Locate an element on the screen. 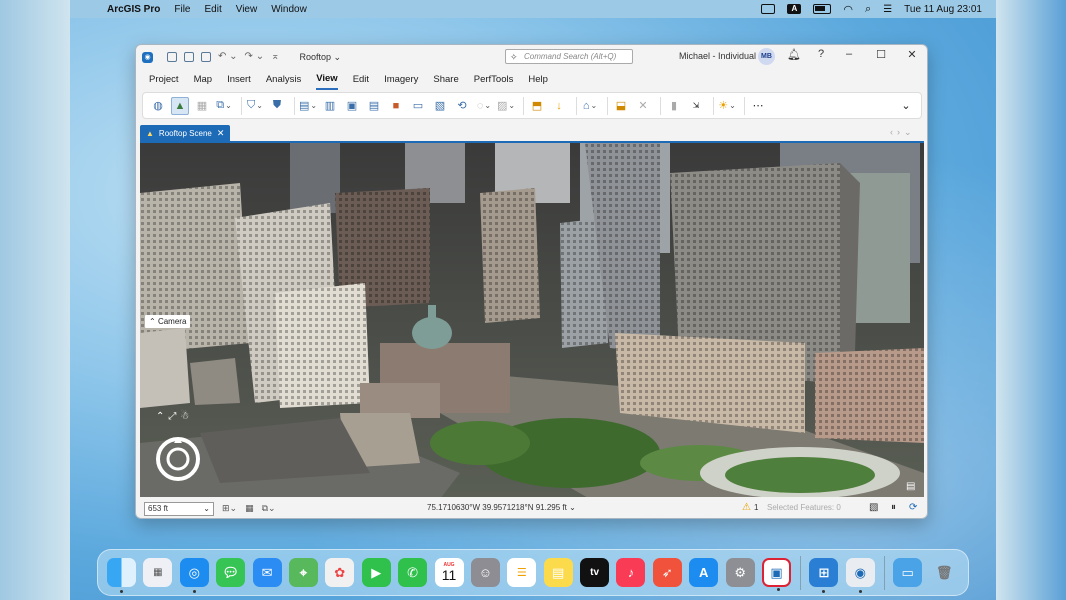 This screenshot has height=600, width=1066. notes-app-icon: ▤ is located at coordinates (558, 572).